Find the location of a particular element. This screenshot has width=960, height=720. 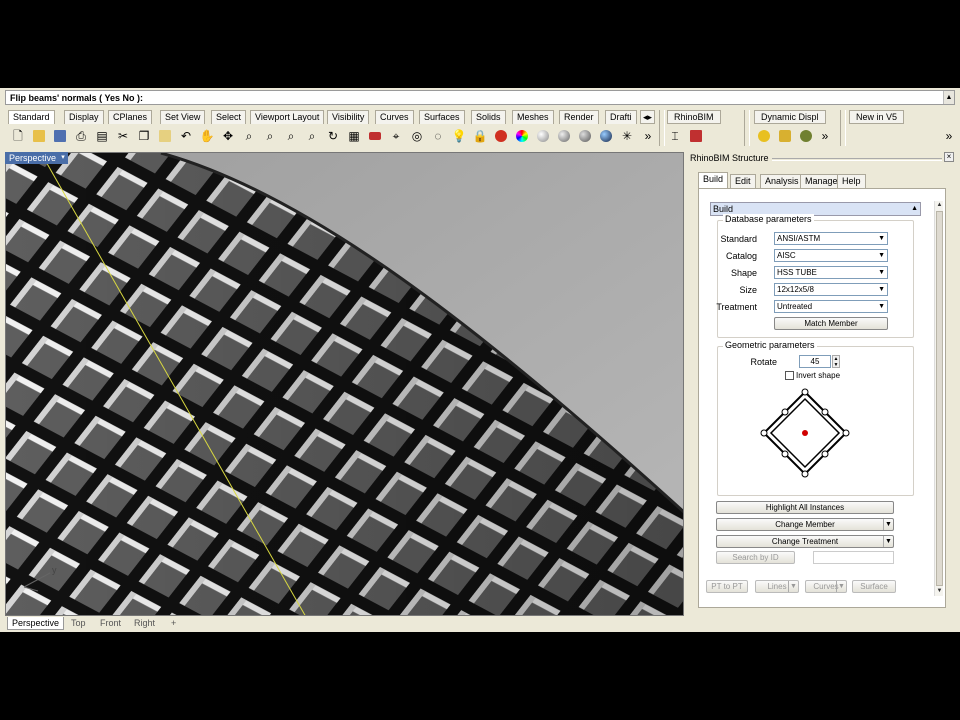

pt-to-pt-button: PT to PT is located at coordinates (727, 586).